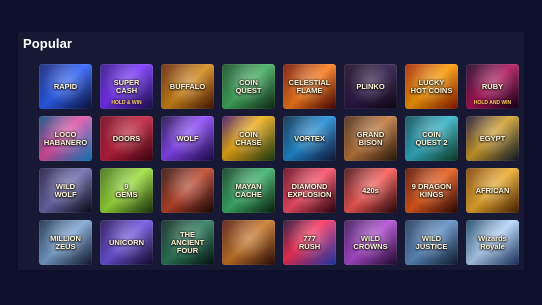 The height and width of the screenshot is (305, 542). Describe the element at coordinates (492, 103) in the screenshot. I see `game-subtitle: HOLD AND WIN` at that location.